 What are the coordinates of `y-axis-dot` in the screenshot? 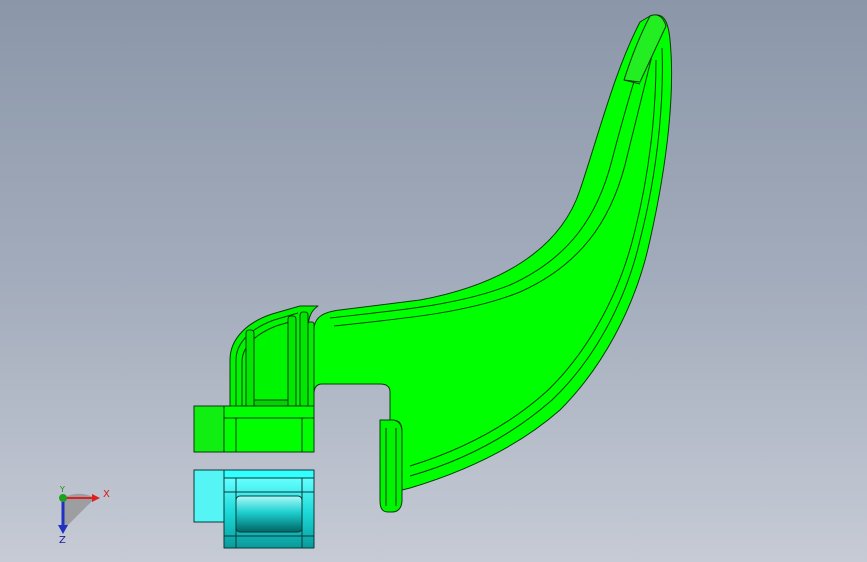 It's located at (63, 498).